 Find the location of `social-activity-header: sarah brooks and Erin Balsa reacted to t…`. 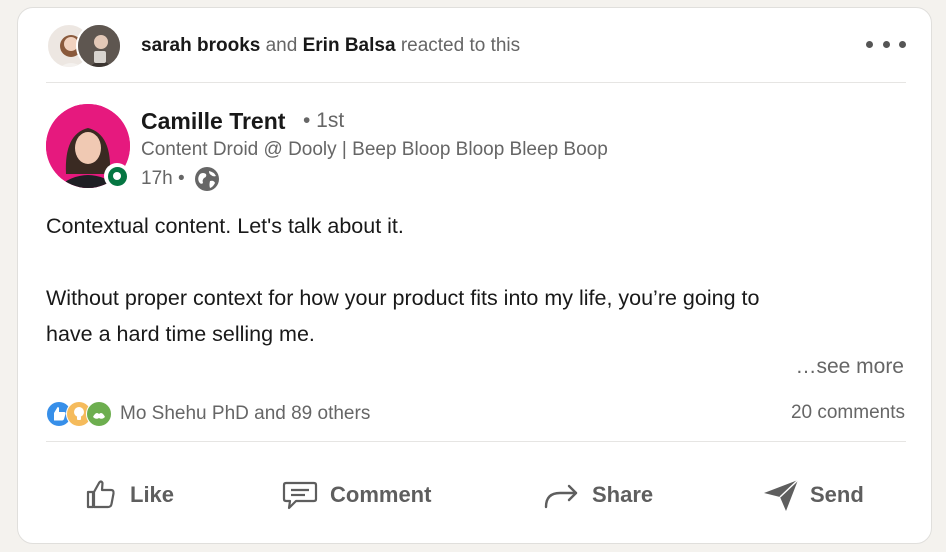

social-activity-header: sarah brooks and Erin Balsa reacted to t… is located at coordinates (476, 45).